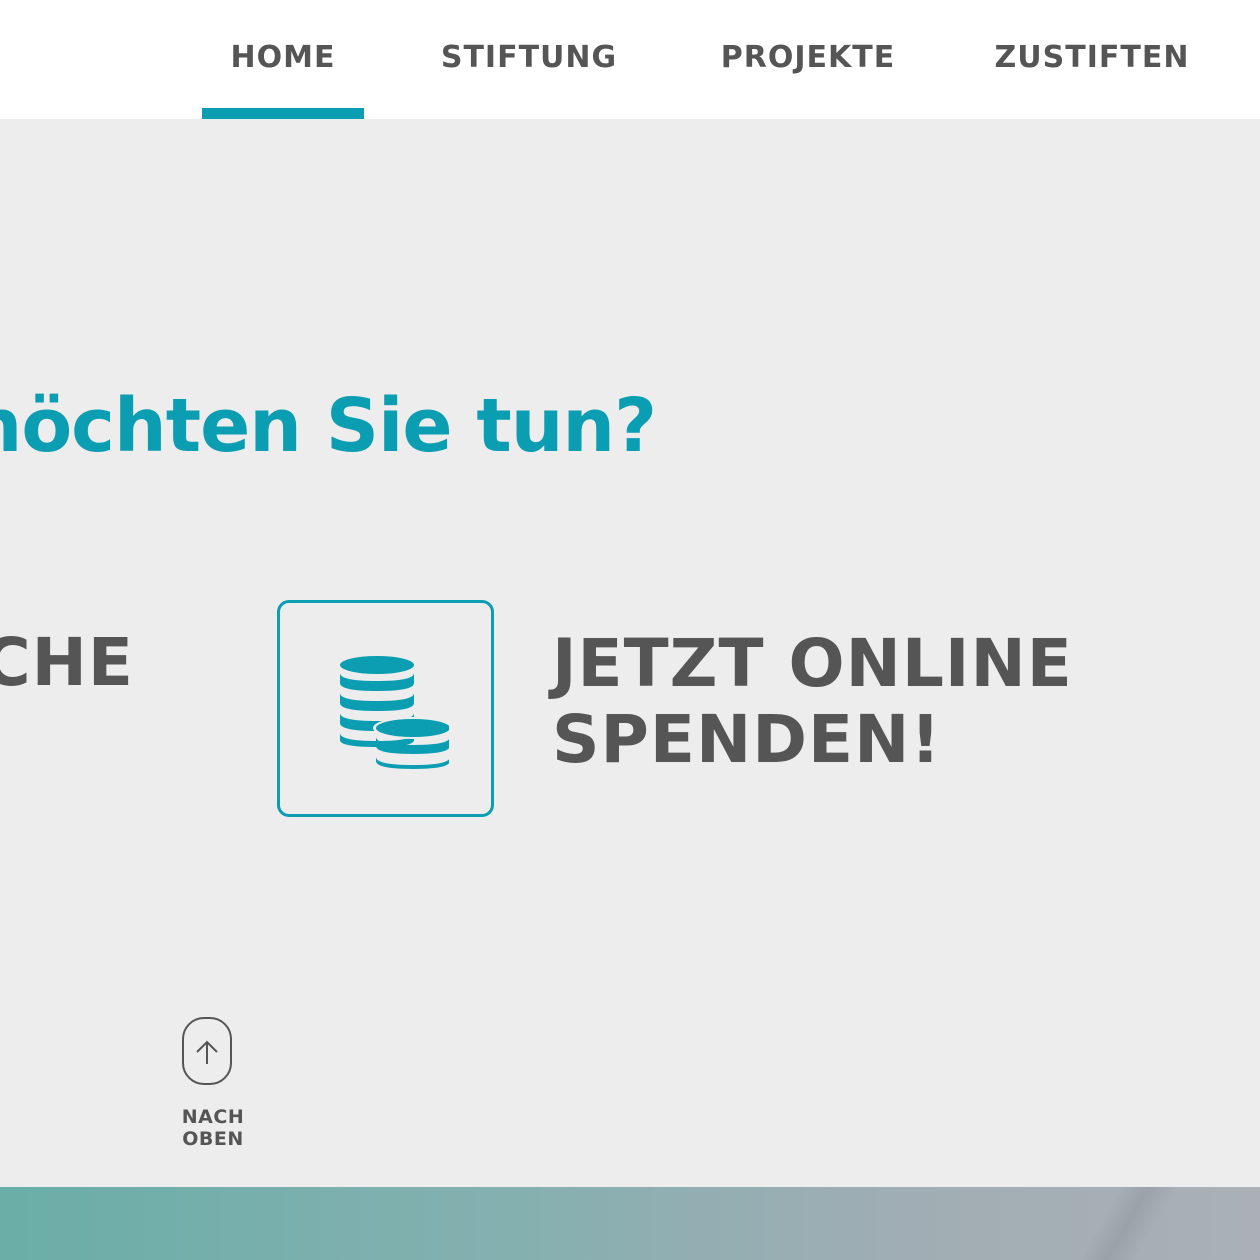 The height and width of the screenshot is (1260, 1260). I want to click on arrow-up-icon, so click(207, 1052).